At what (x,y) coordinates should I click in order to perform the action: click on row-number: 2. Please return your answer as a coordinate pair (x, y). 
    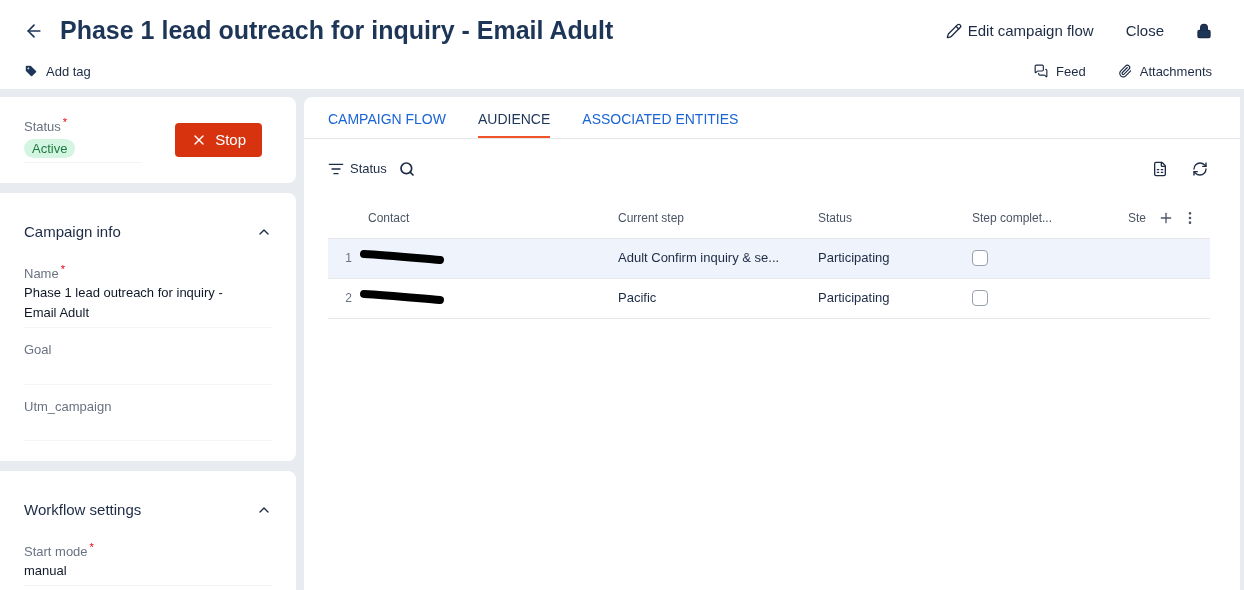
    Looking at the image, I should click on (348, 298).